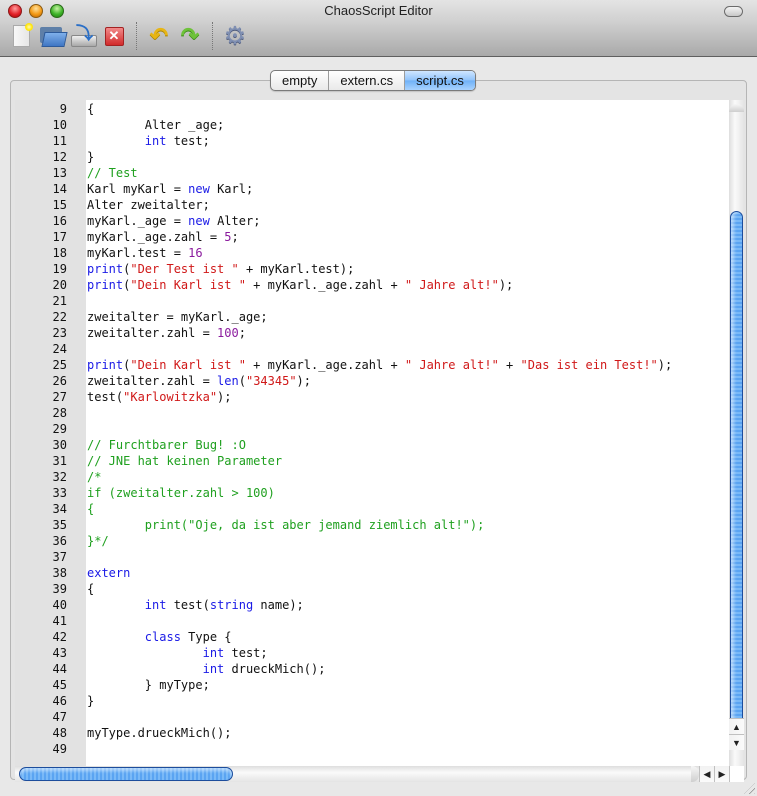 The image size is (757, 796). I want to click on code-line: 37, so click(372, 557).